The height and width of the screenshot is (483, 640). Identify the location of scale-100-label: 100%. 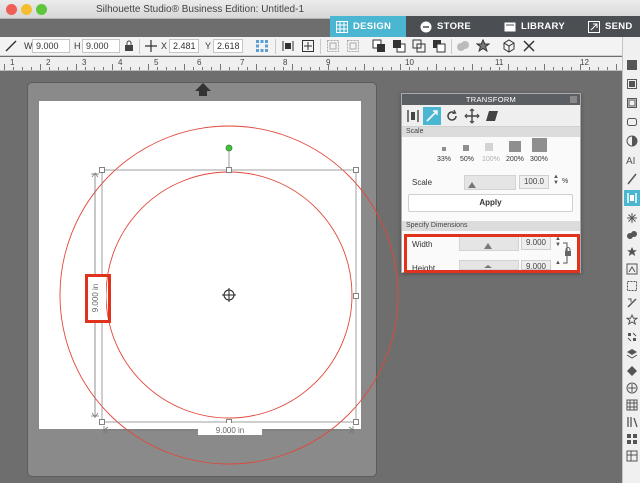
(491, 159).